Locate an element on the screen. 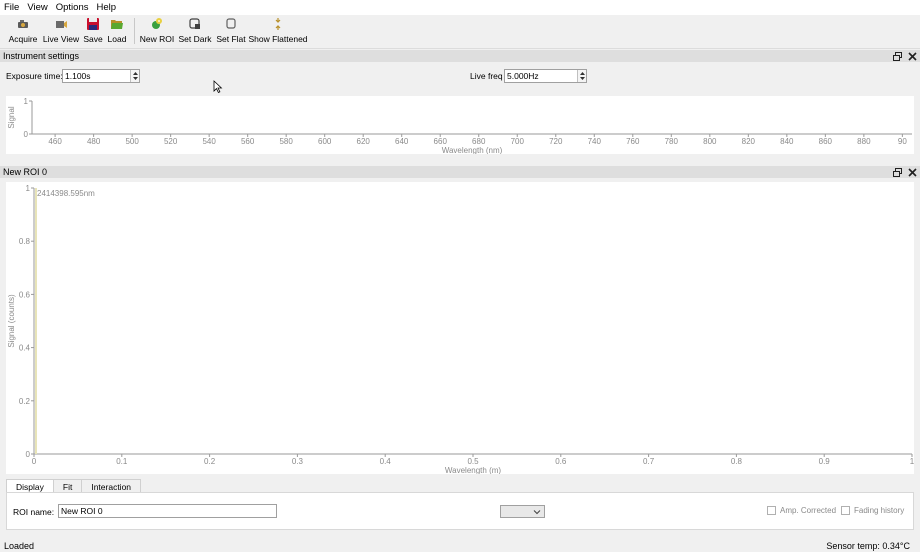 The image size is (920, 552). x-tick-label: 580 is located at coordinates (286, 141).